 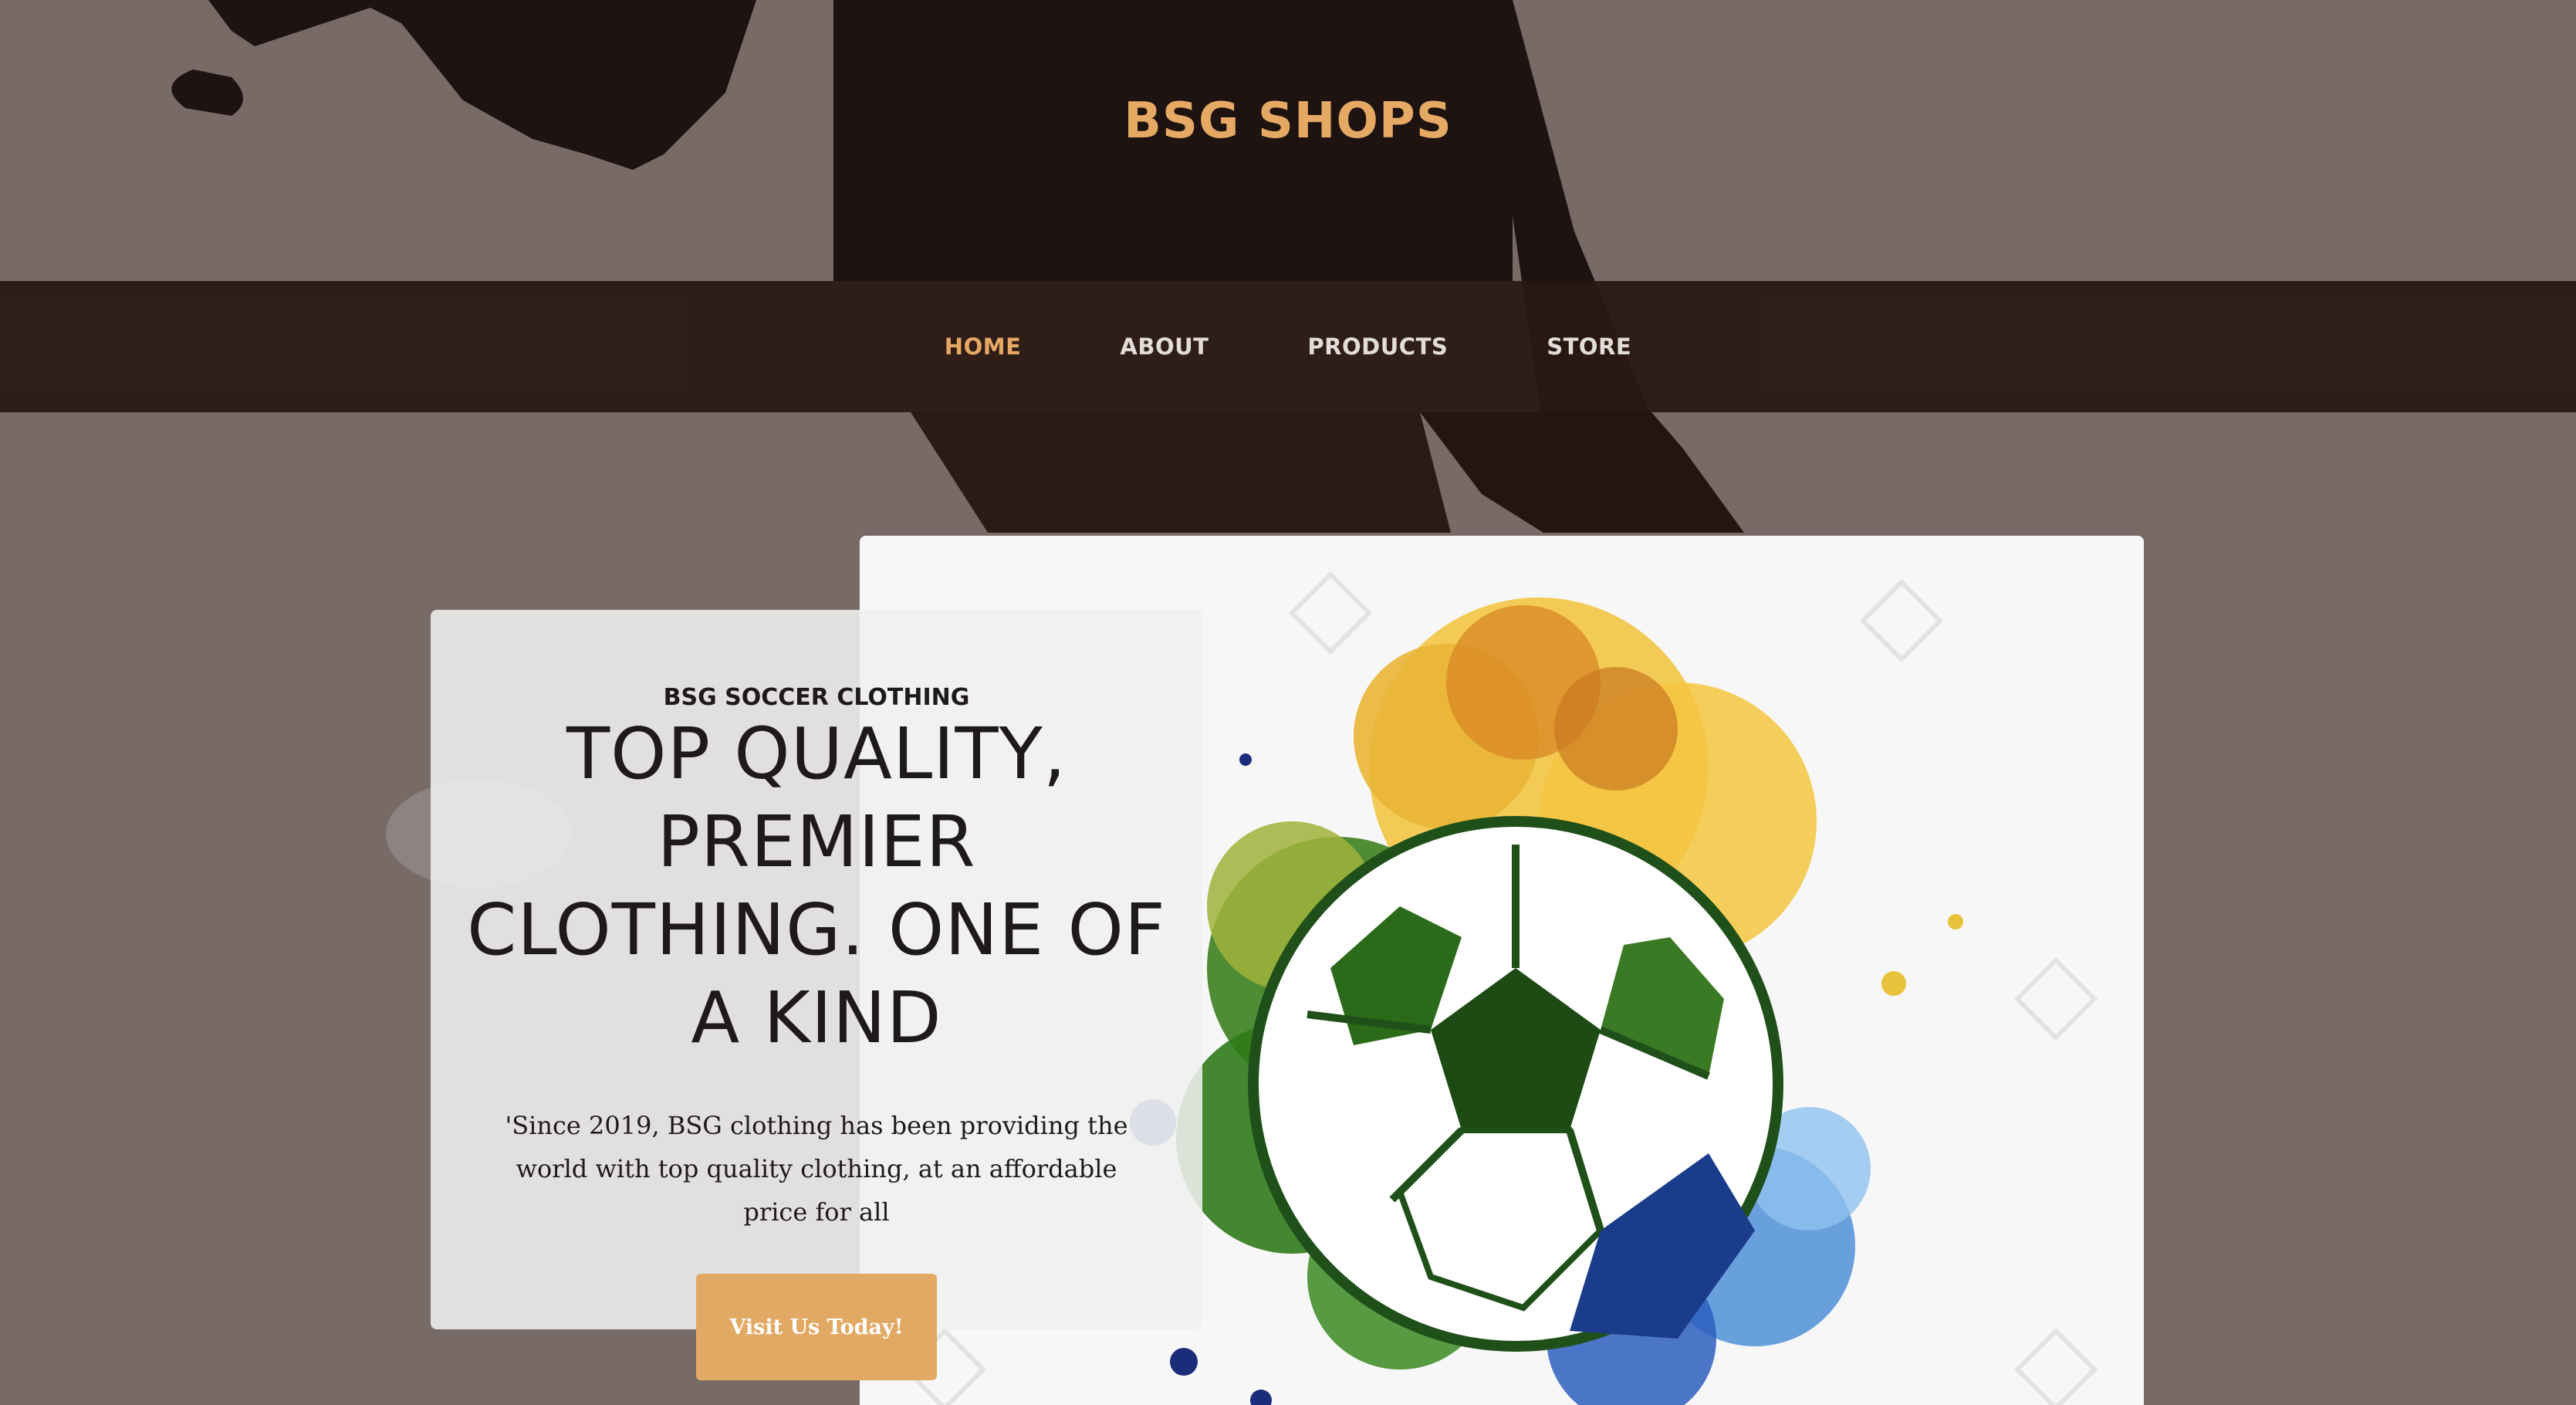 I want to click on intro-kicker: BSG SOCCER CLOTHING, so click(x=816, y=697).